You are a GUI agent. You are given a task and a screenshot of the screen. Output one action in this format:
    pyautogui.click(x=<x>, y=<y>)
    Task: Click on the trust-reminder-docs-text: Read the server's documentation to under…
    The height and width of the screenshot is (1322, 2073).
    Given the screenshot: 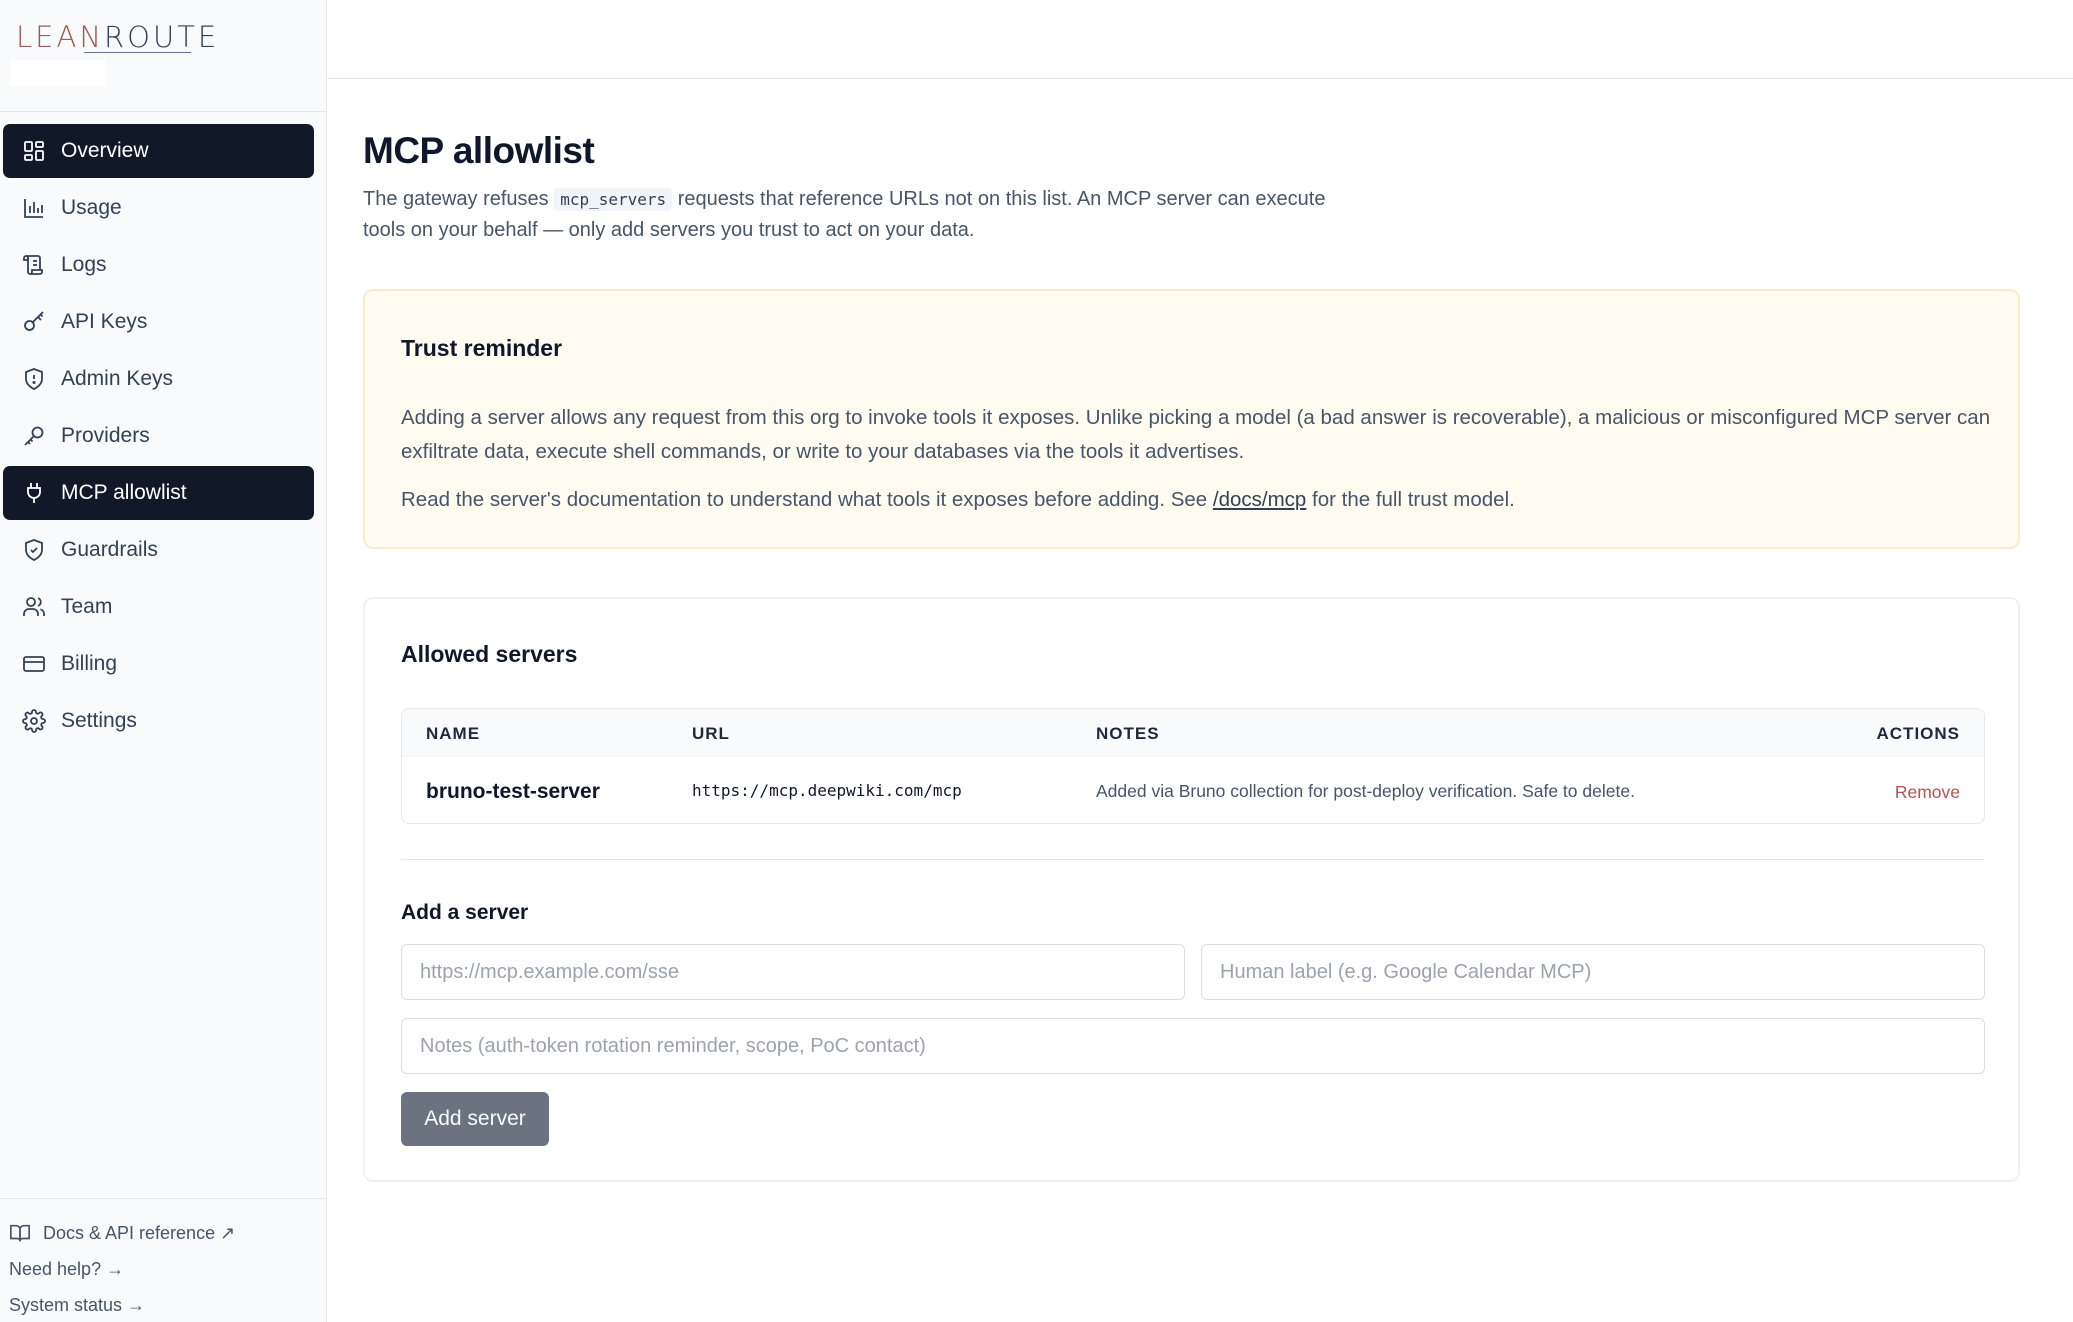 What is the action you would take?
    pyautogui.click(x=1201, y=500)
    